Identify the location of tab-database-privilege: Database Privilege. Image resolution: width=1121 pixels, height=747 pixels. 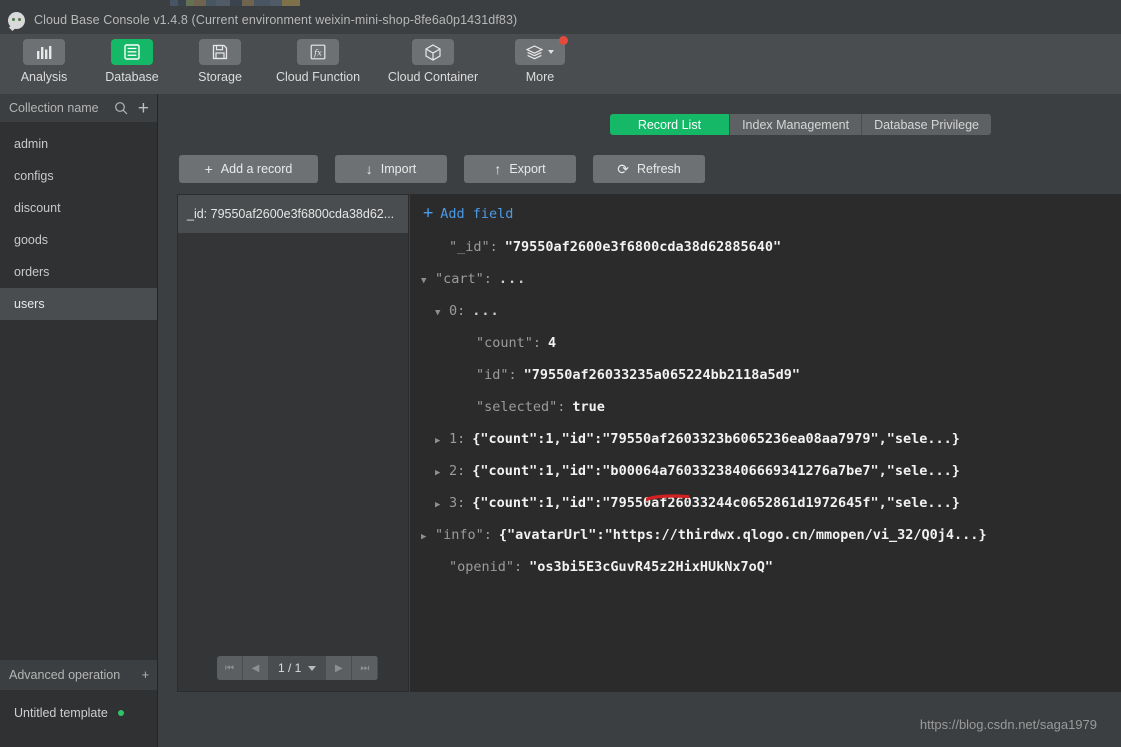
(926, 124).